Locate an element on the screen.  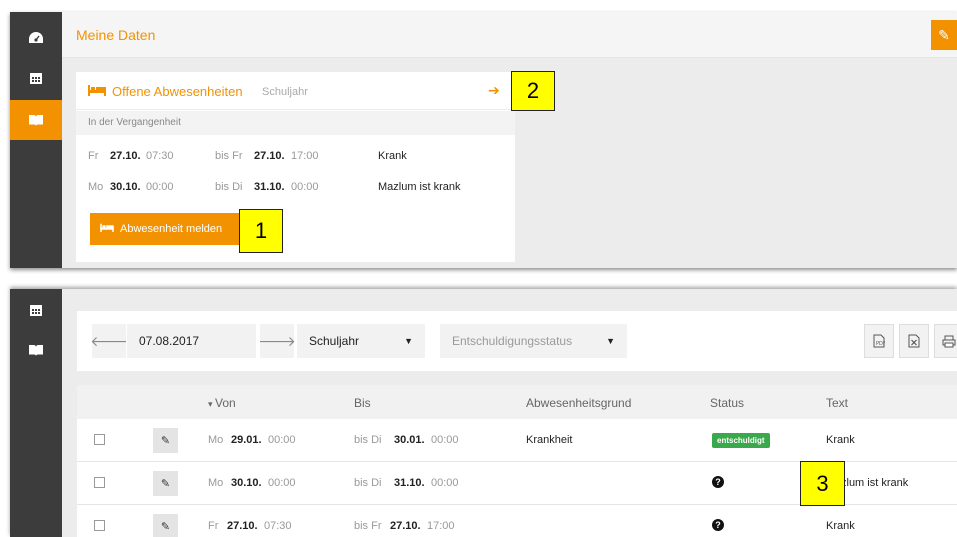
status-badge: entschuldigt is located at coordinates (741, 440).